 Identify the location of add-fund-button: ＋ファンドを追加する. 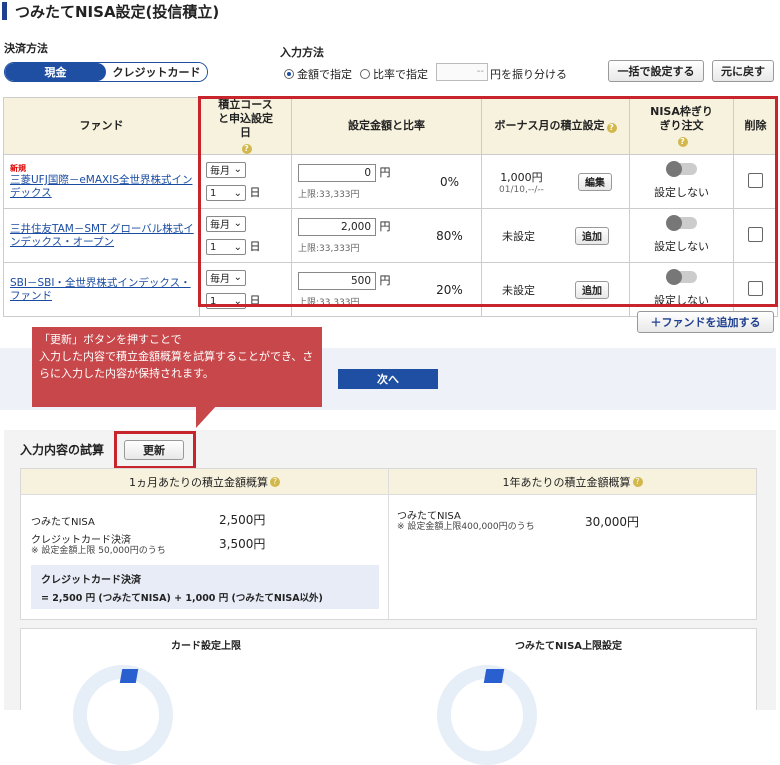
(705, 322).